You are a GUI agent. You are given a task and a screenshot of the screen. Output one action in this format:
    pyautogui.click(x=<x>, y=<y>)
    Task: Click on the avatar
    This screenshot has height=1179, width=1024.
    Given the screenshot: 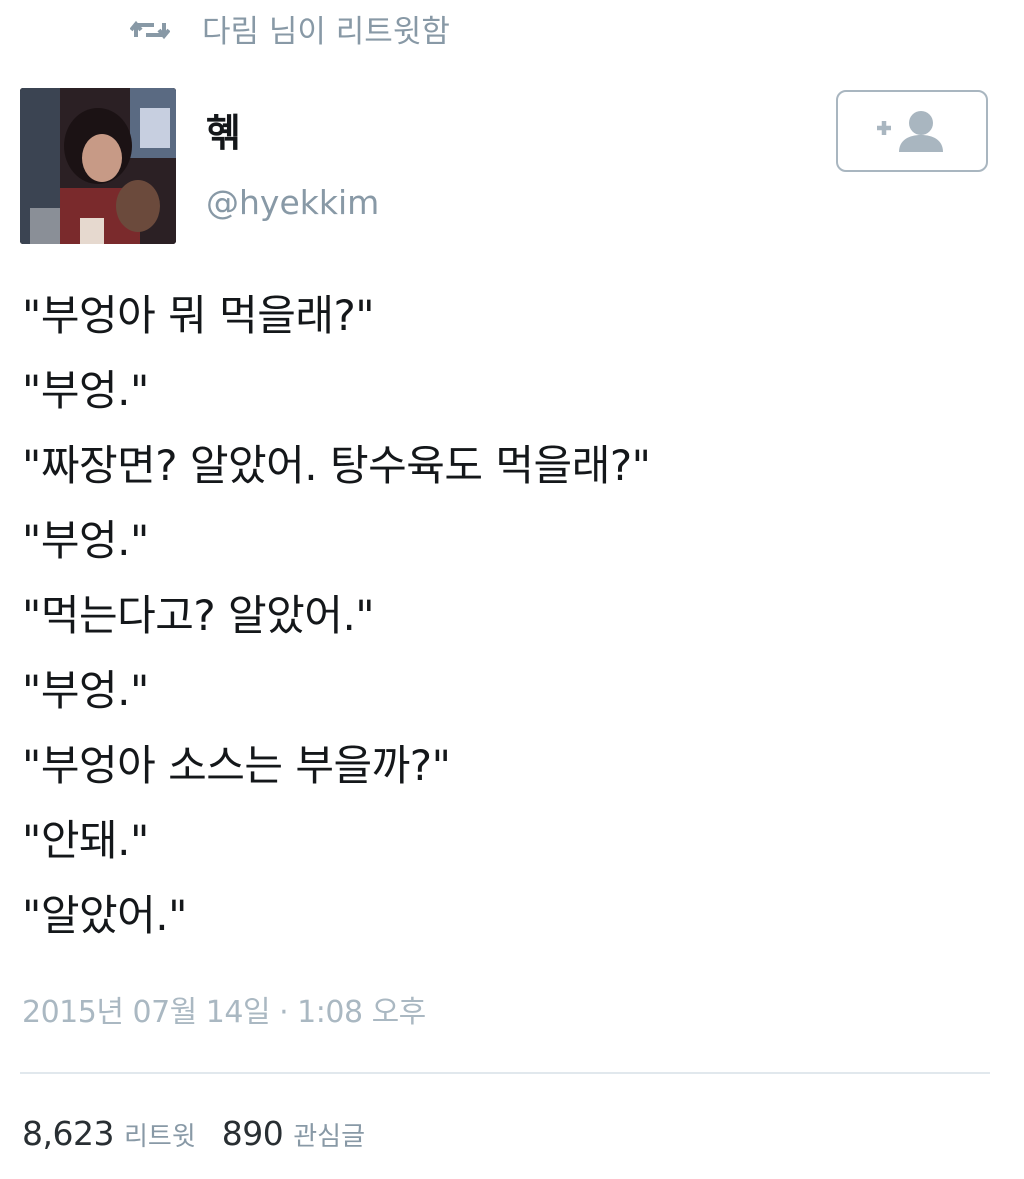 What is the action you would take?
    pyautogui.click(x=98, y=166)
    